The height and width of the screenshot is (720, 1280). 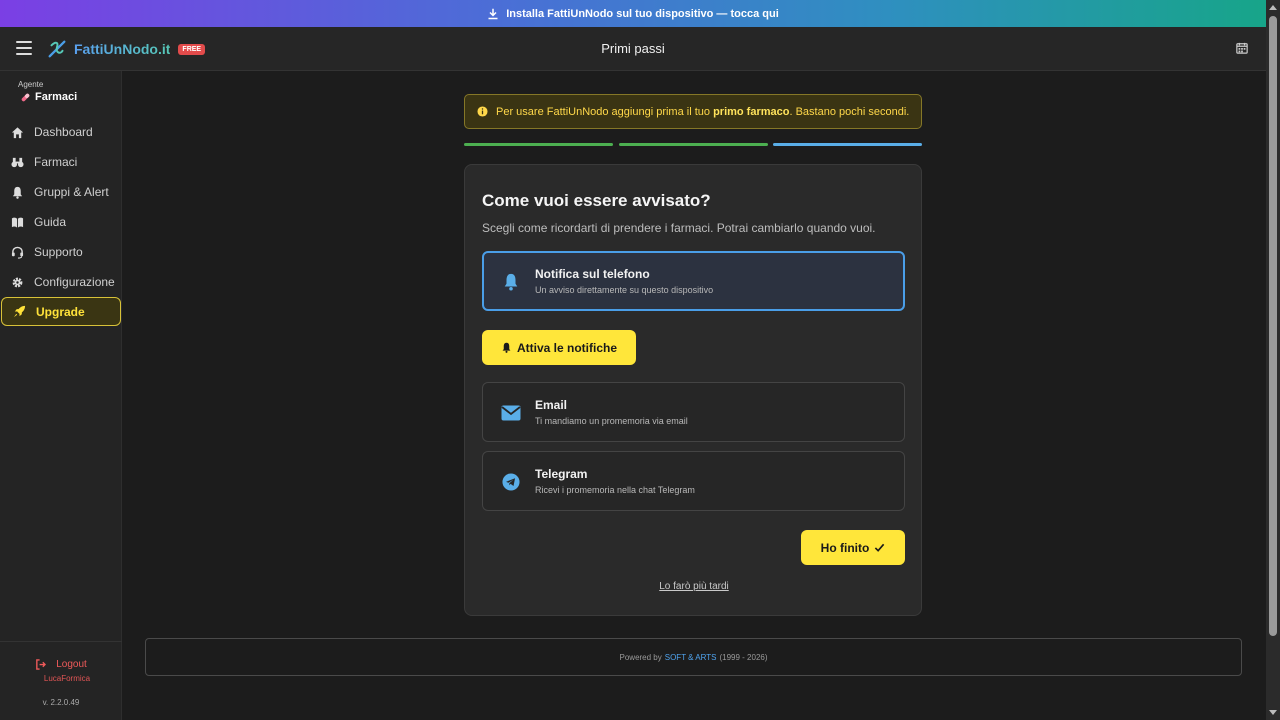 I want to click on agent-selector: Farmaci, so click(x=48, y=97).